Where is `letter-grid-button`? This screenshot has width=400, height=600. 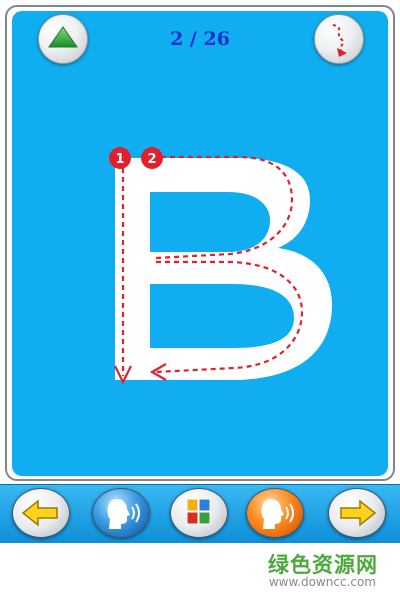
letter-grid-button is located at coordinates (199, 513).